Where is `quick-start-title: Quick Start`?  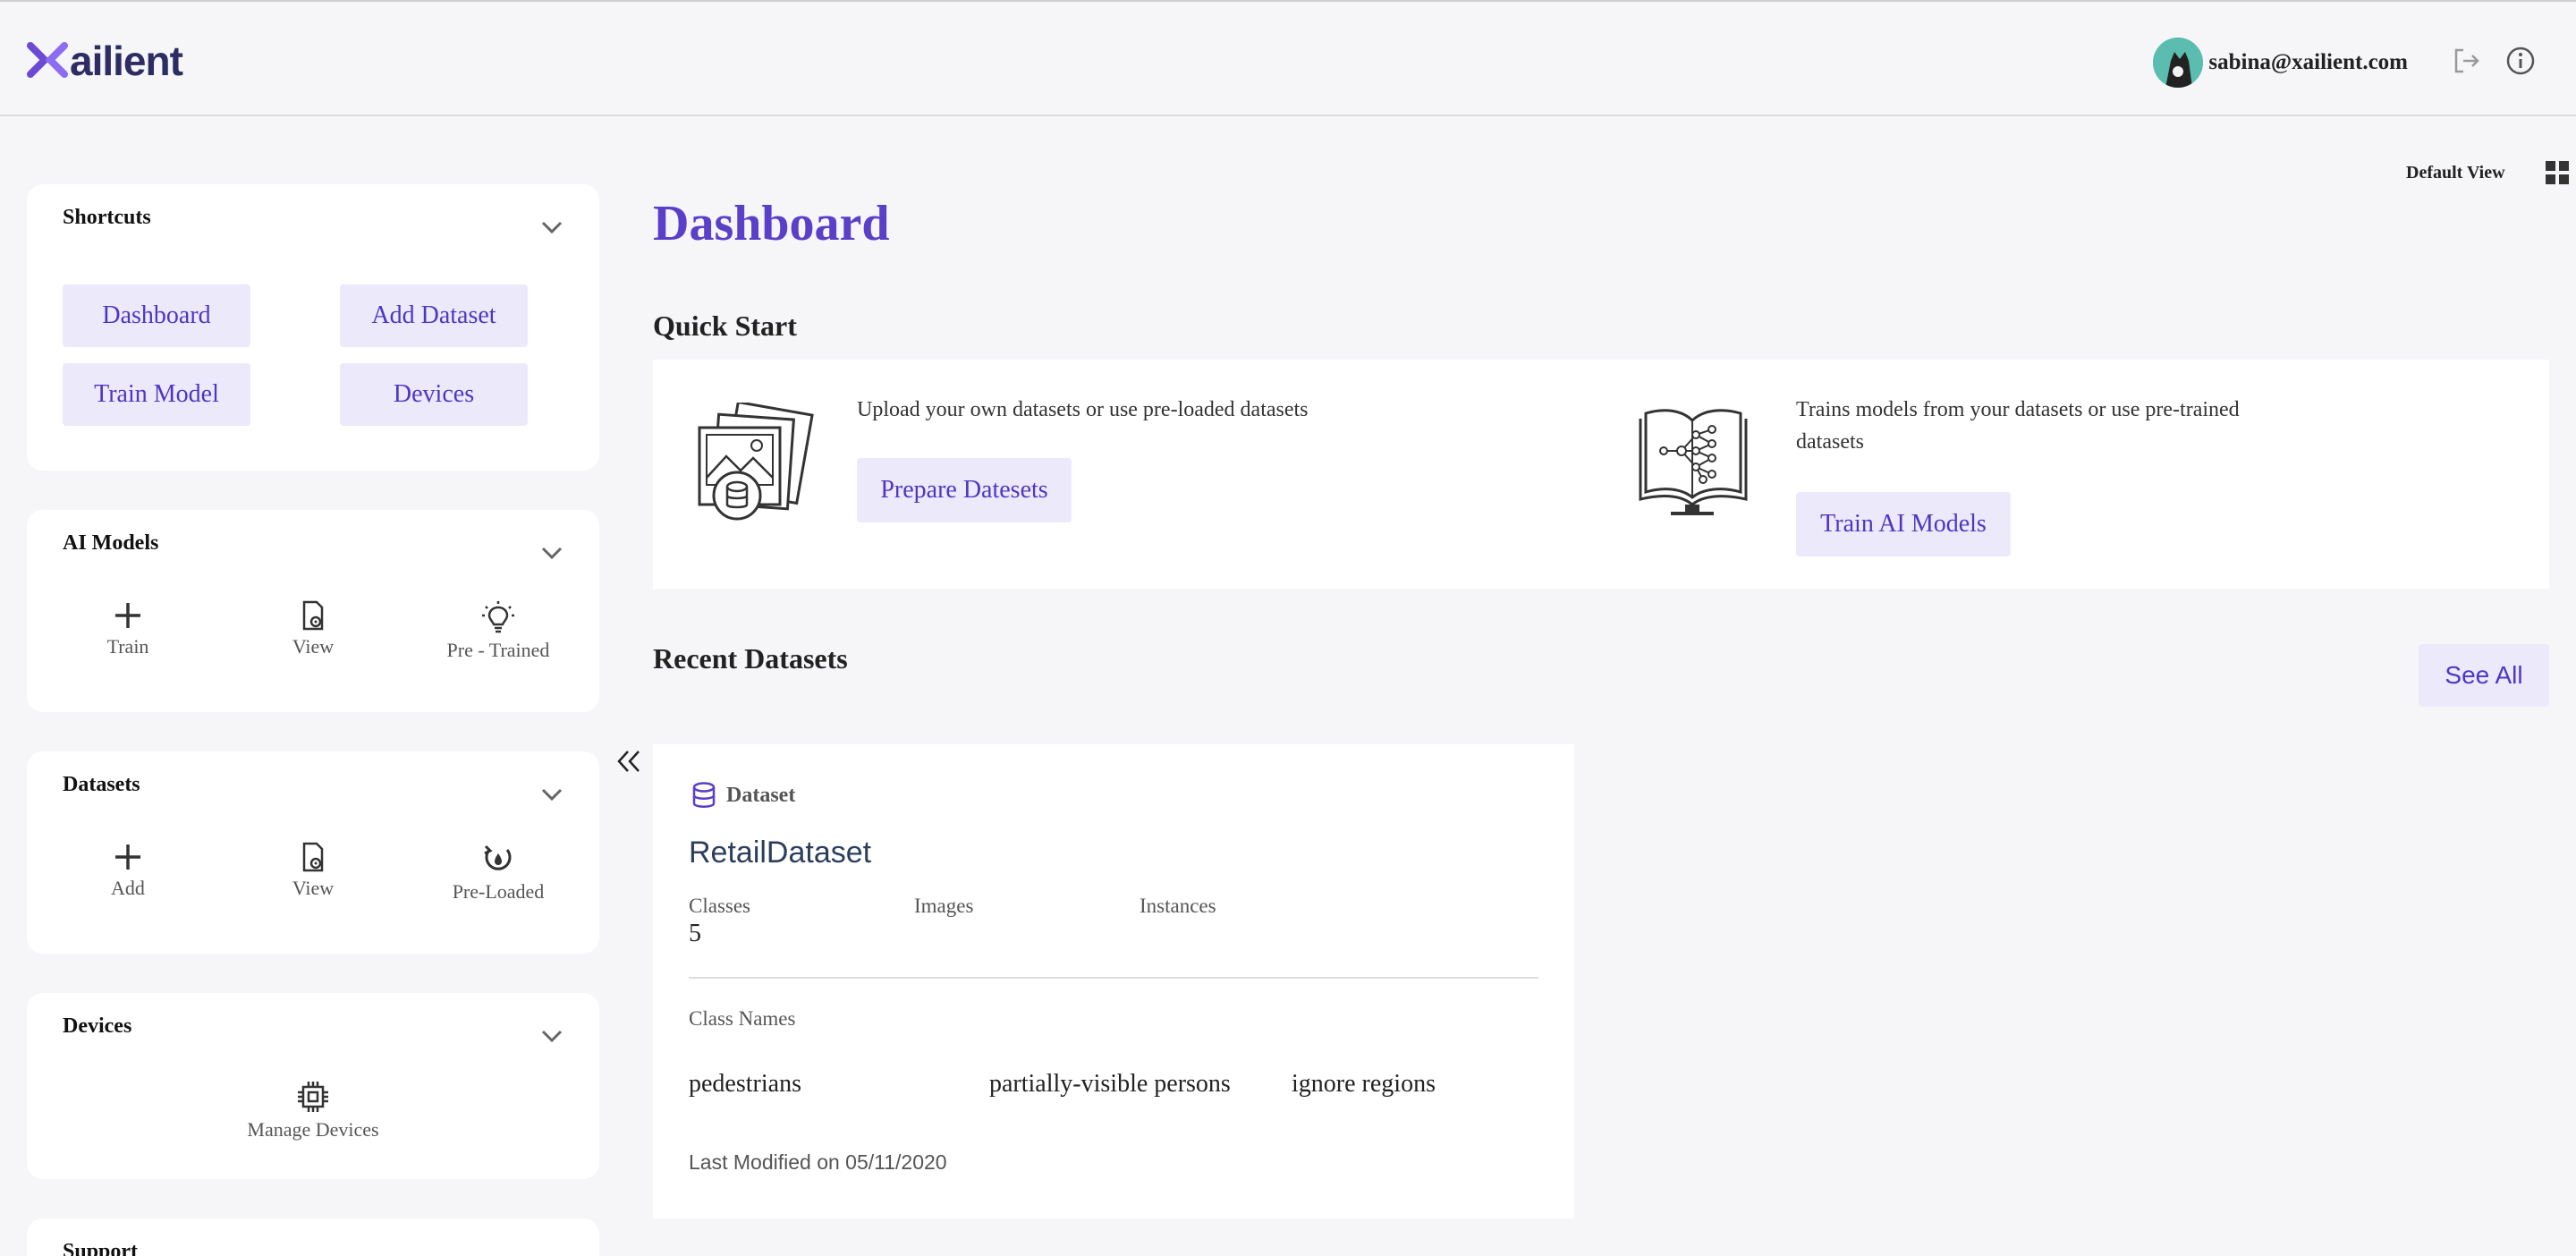 quick-start-title: Quick Start is located at coordinates (725, 326).